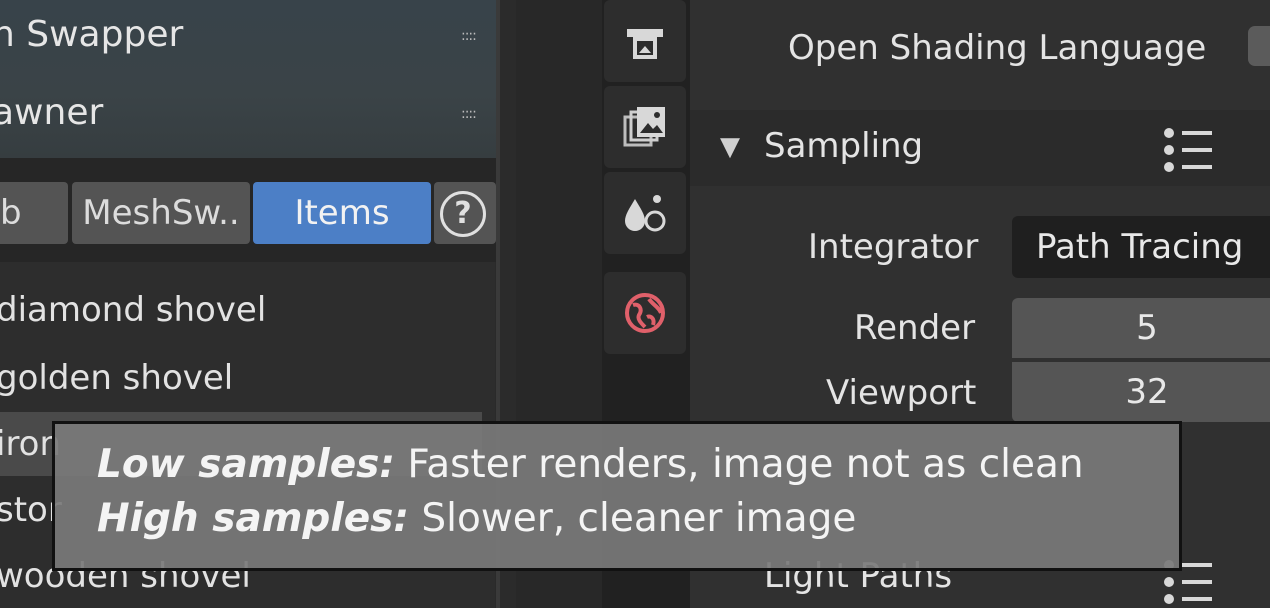 The width and height of the screenshot is (1270, 608). I want to click on caption-term-high: High samples:, so click(253, 518).